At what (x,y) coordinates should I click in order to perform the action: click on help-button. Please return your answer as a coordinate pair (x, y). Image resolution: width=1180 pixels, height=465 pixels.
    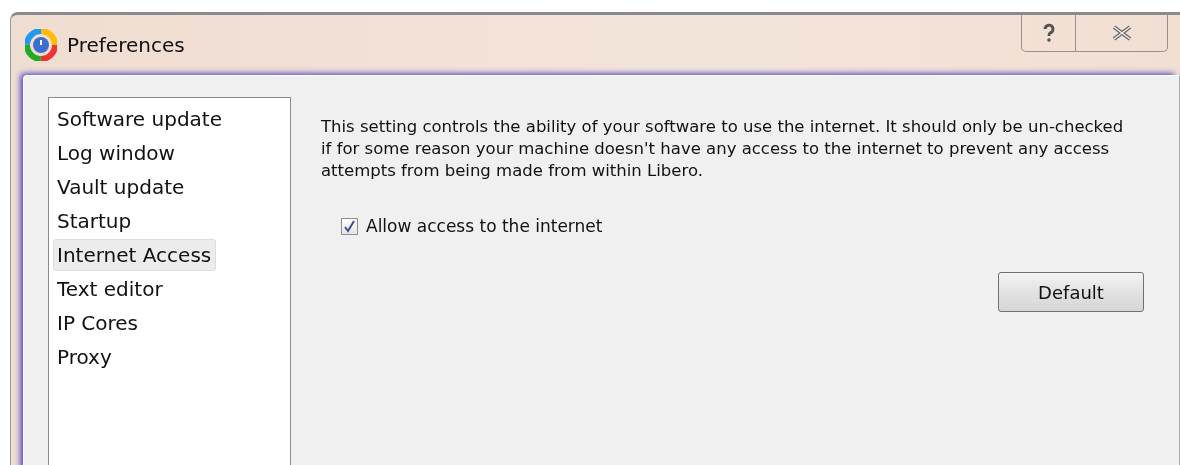
    Looking at the image, I should click on (1048, 33).